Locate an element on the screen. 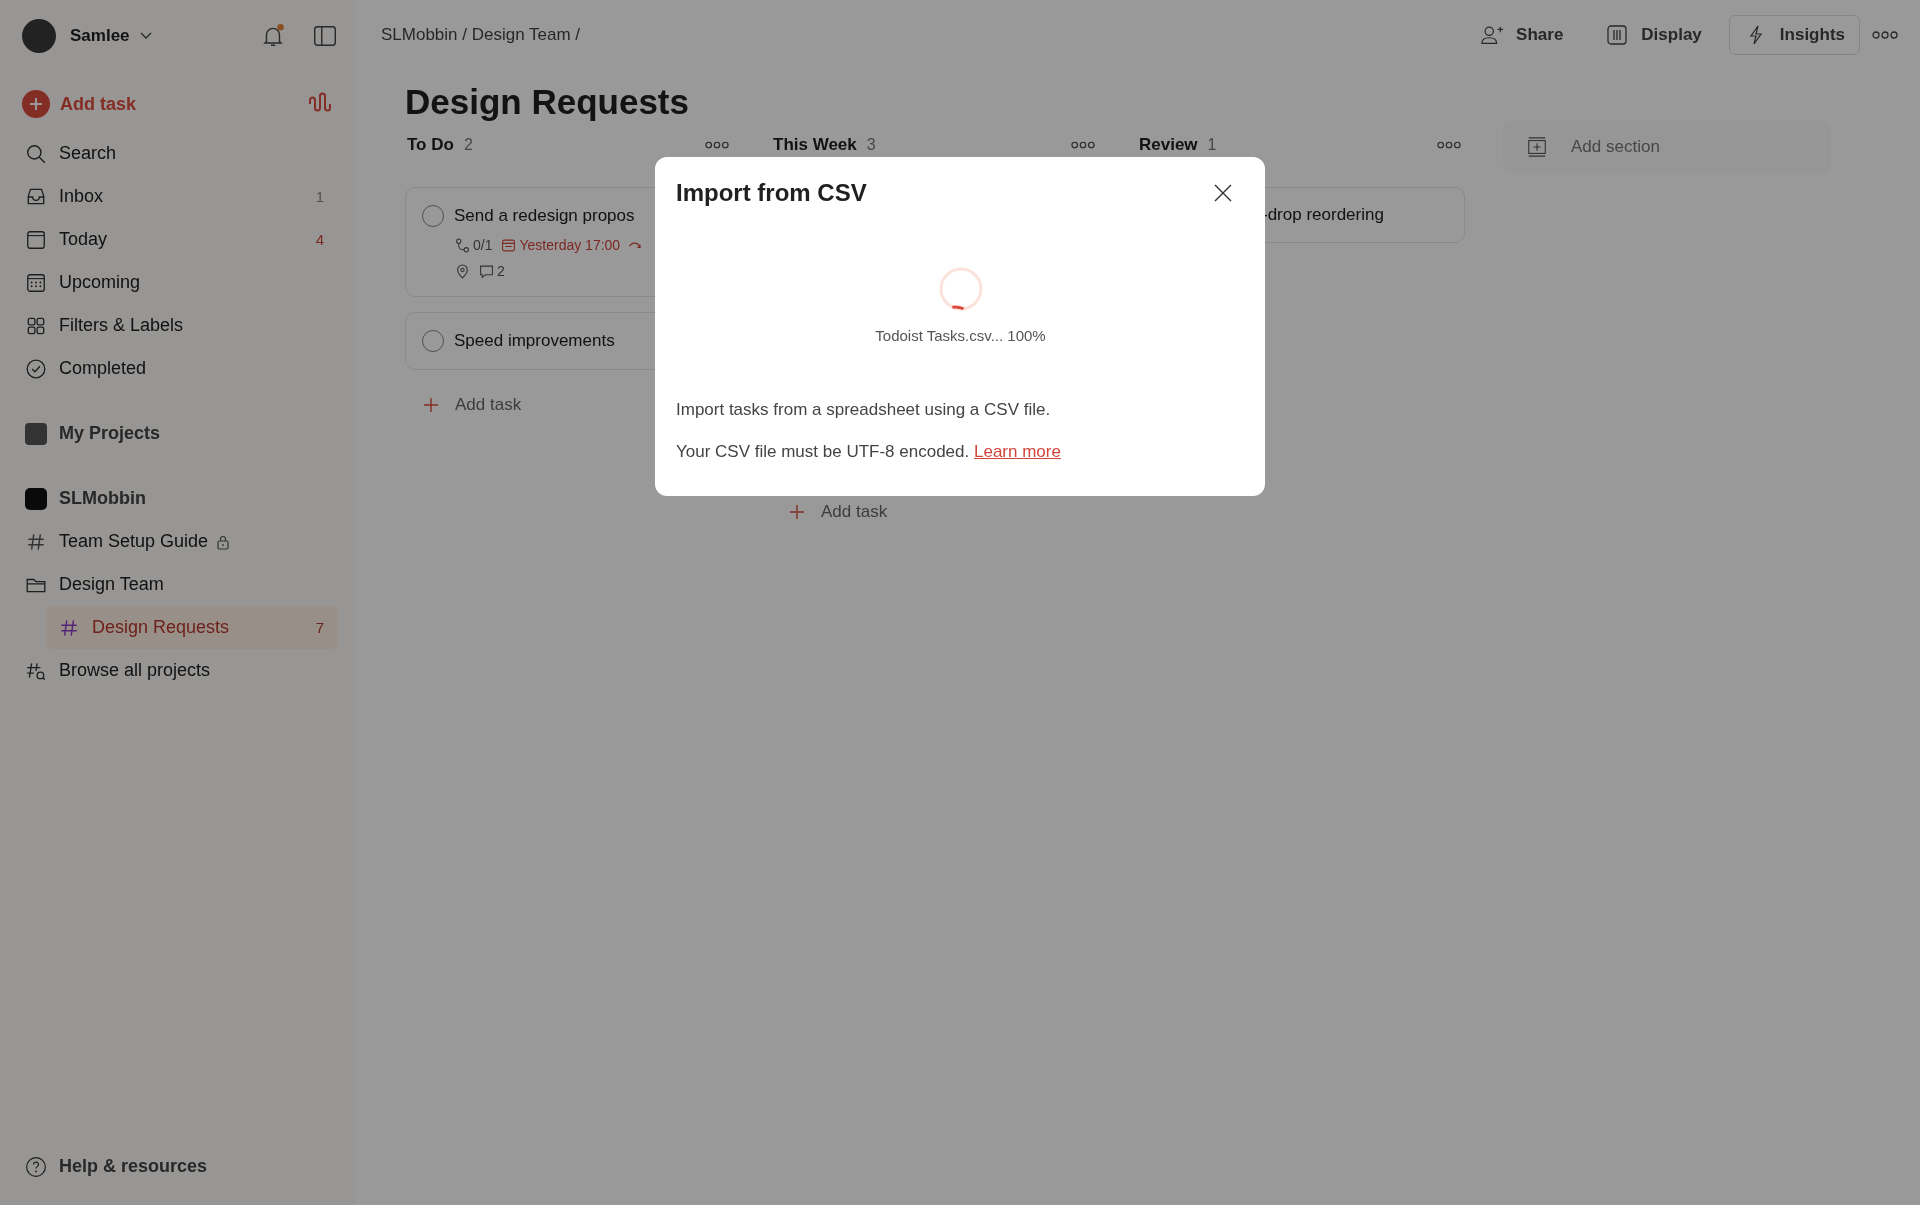 The image size is (1920, 1205). help-link: Help & resources is located at coordinates (180, 1166).